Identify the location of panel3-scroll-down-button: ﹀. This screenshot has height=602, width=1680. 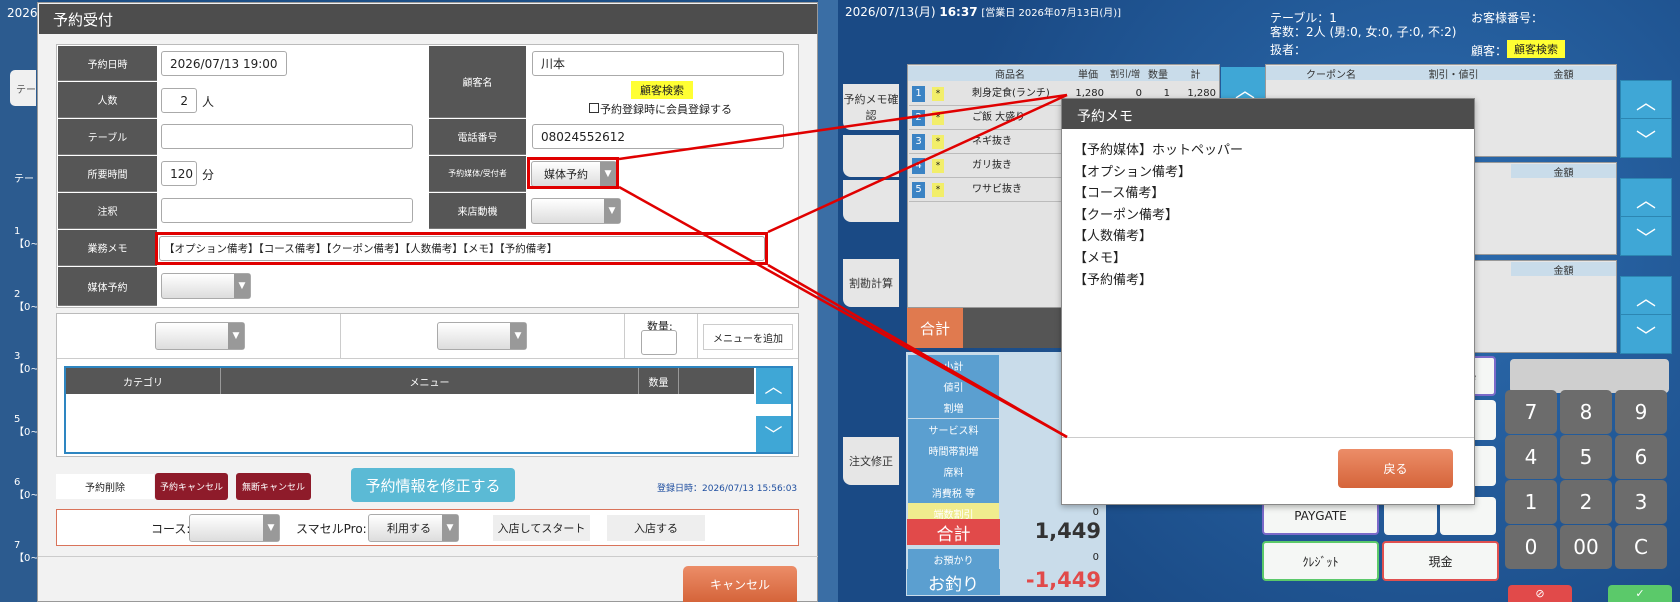
(1646, 334).